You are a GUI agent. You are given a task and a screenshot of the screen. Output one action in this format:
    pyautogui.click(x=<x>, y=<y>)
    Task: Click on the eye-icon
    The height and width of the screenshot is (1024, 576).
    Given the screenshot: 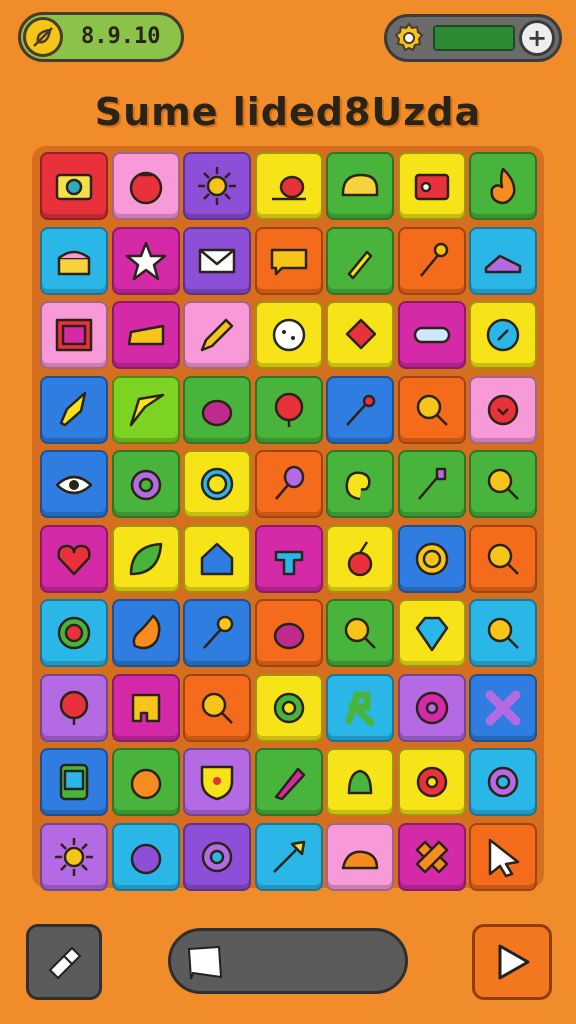 What is the action you would take?
    pyautogui.click(x=74, y=485)
    